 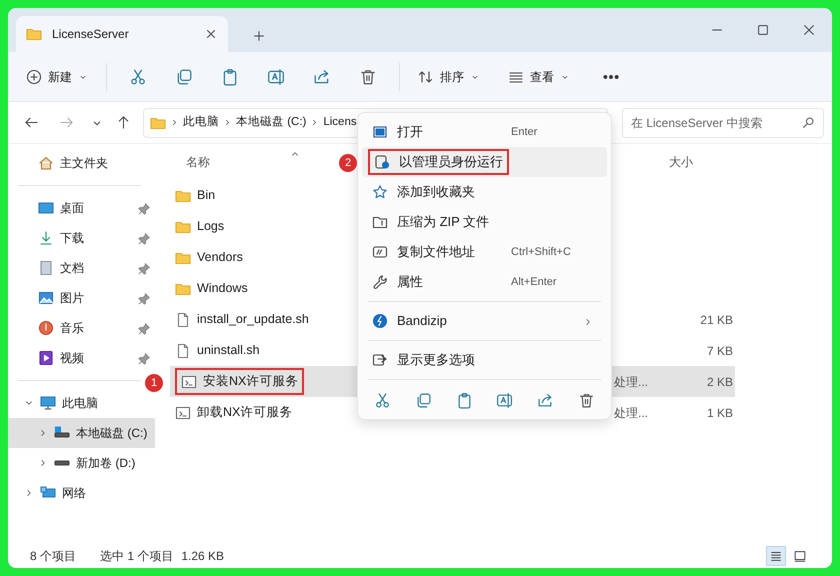 I want to click on step-badge: 1, so click(x=154, y=383).